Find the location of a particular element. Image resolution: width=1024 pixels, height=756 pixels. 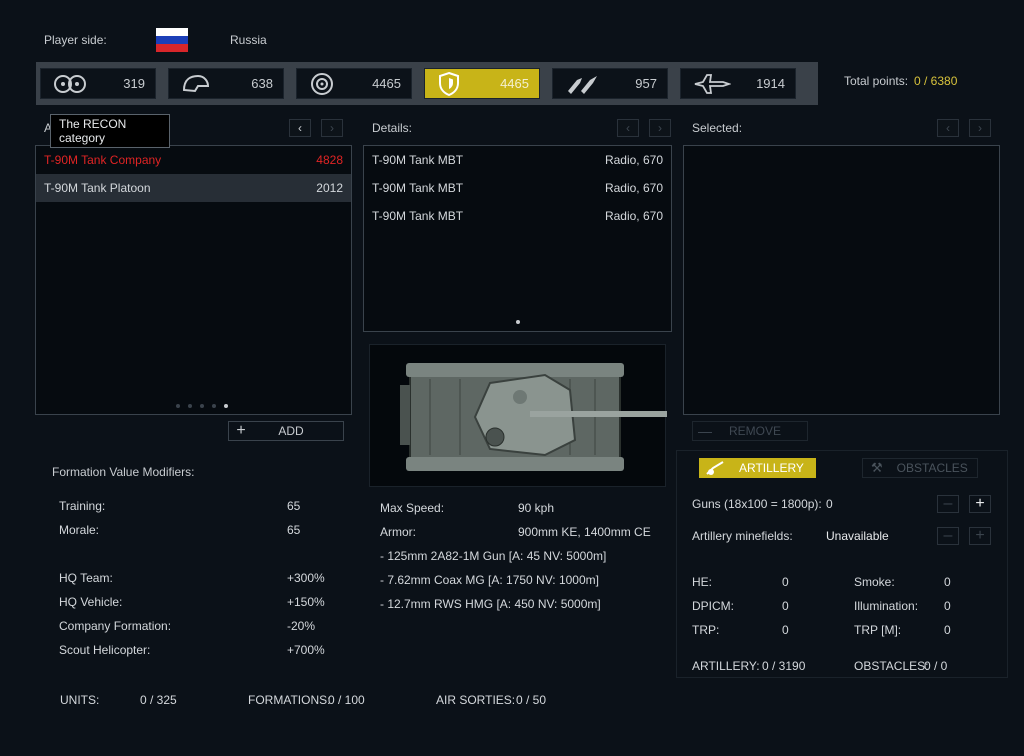

category-recon-button: 319 is located at coordinates (98, 83).